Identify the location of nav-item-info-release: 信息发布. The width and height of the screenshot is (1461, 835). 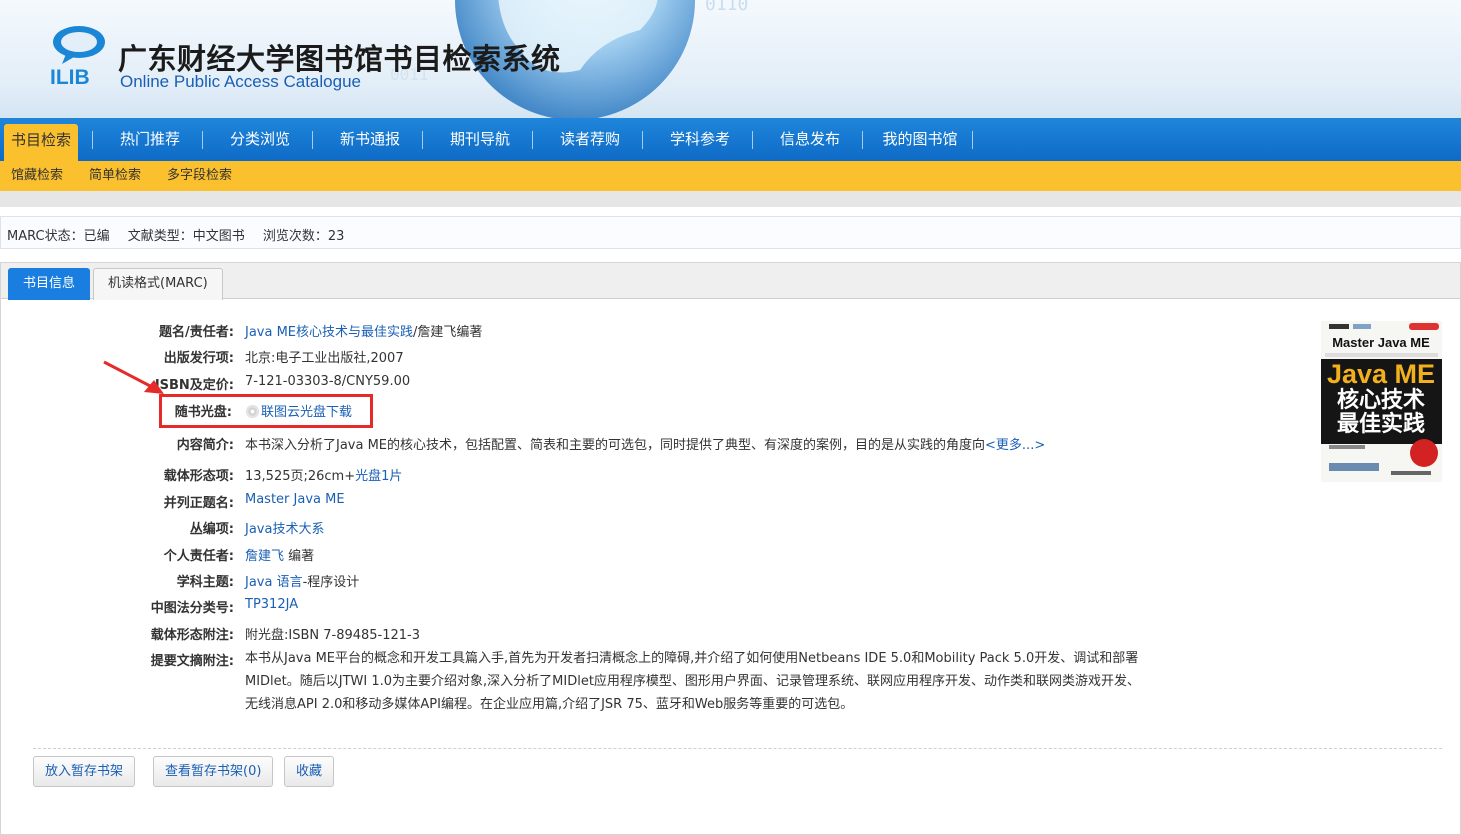
(810, 139).